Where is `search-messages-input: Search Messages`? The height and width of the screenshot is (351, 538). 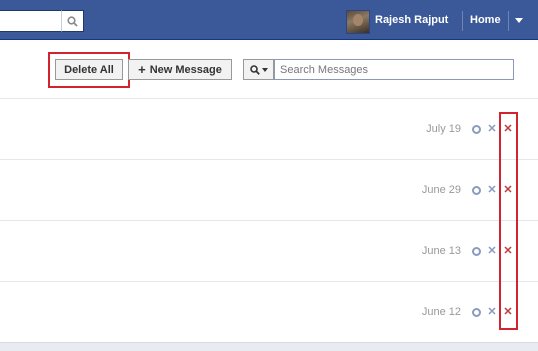 search-messages-input: Search Messages is located at coordinates (394, 69).